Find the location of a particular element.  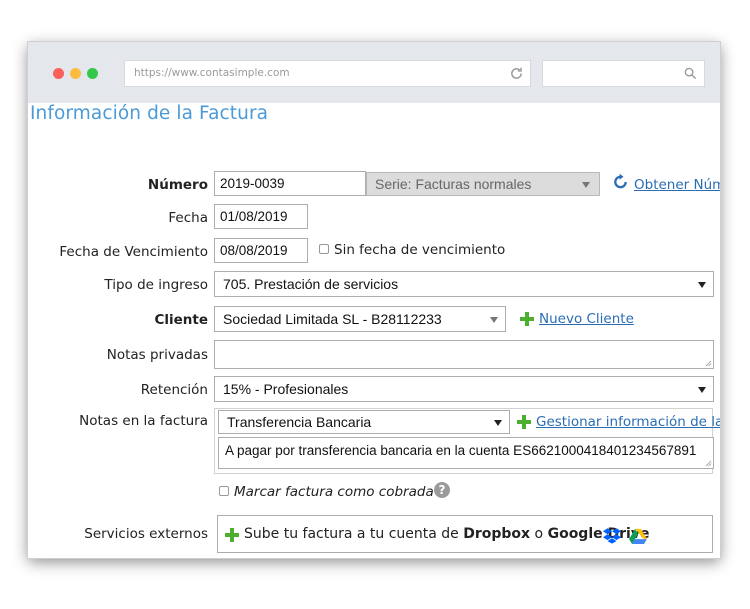

cobrada-checkbox is located at coordinates (224, 491).